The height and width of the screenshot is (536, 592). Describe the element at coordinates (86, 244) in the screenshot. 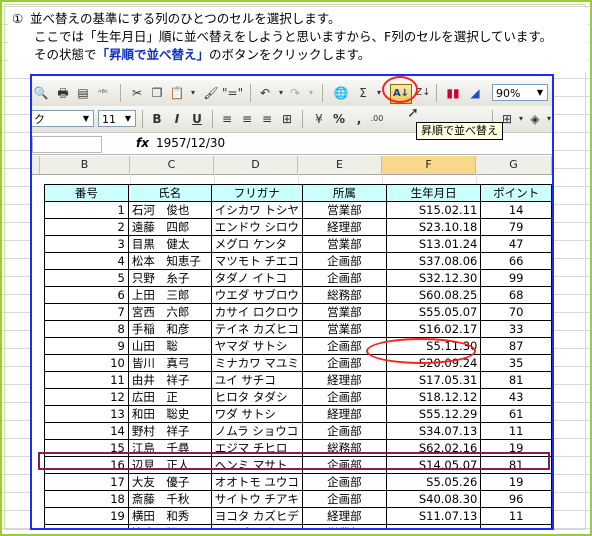

I see `cell-number: 3` at that location.